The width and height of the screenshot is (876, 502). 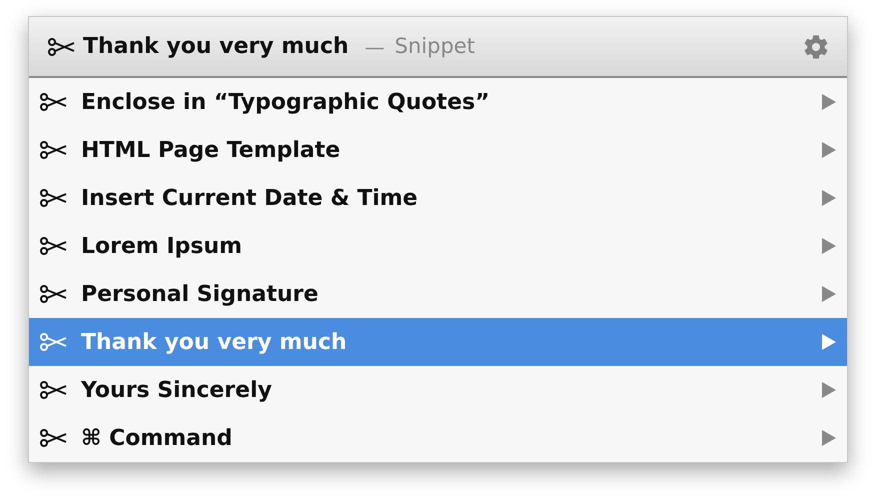 What do you see at coordinates (816, 47) in the screenshot?
I see `settings-icon` at bounding box center [816, 47].